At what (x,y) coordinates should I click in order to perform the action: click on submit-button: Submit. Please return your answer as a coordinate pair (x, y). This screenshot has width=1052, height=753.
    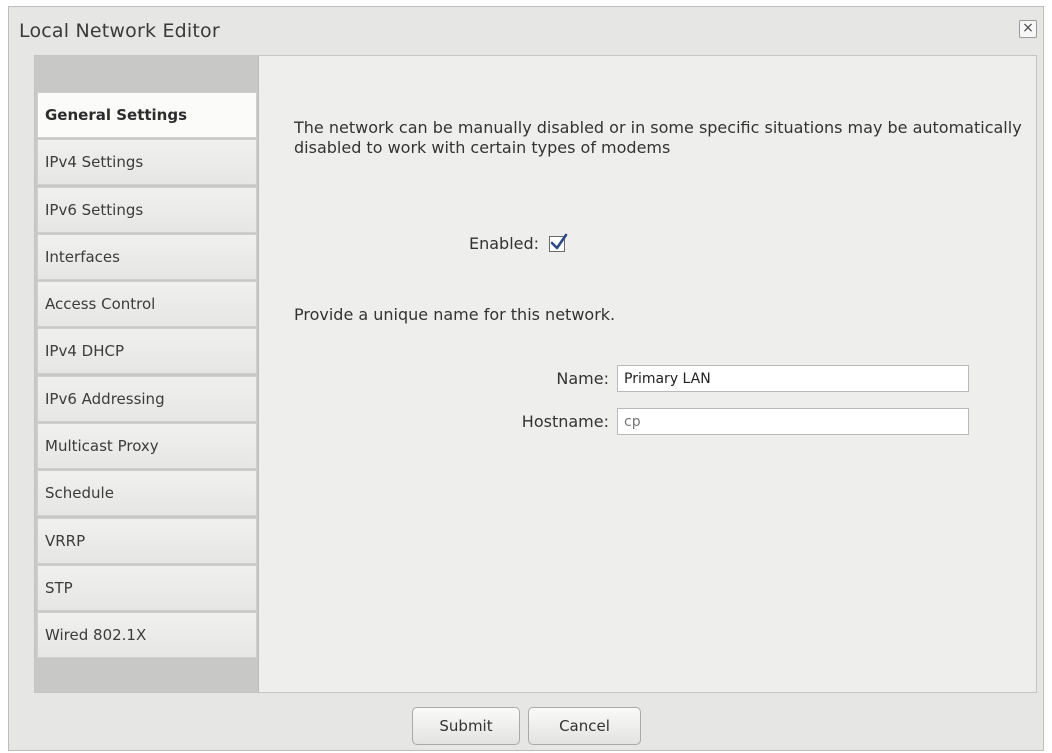
    Looking at the image, I should click on (466, 726).